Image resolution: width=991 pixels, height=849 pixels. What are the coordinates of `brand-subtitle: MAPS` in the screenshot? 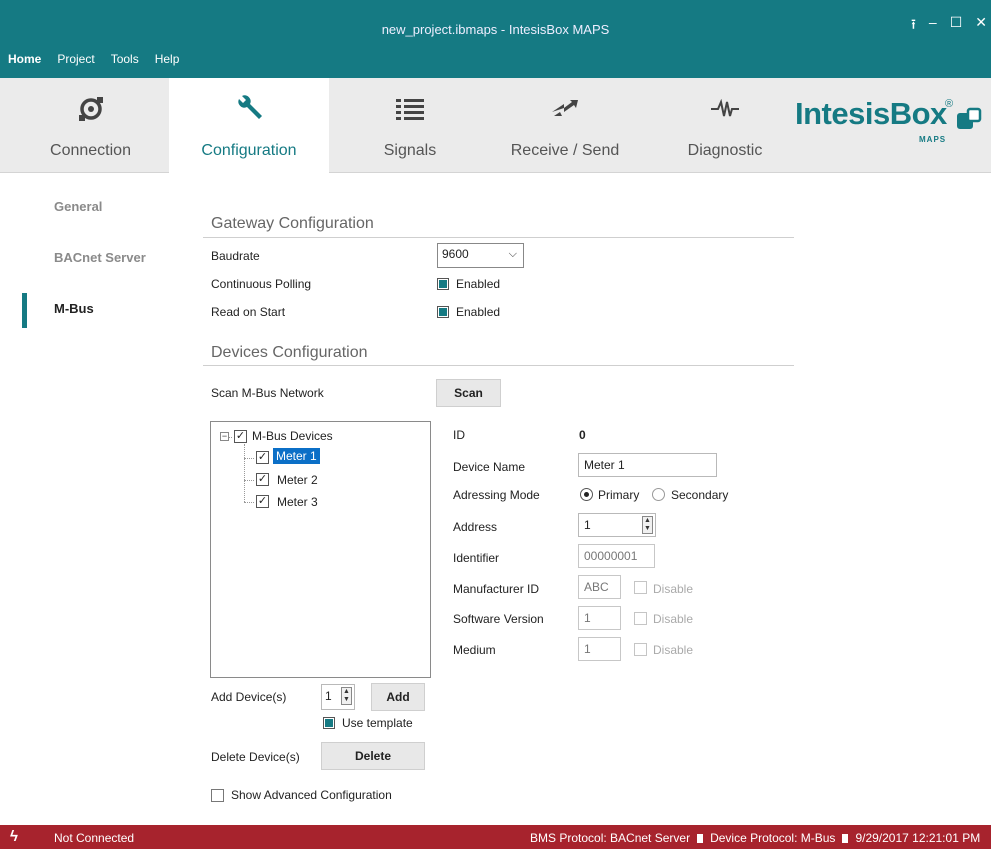 It's located at (933, 139).